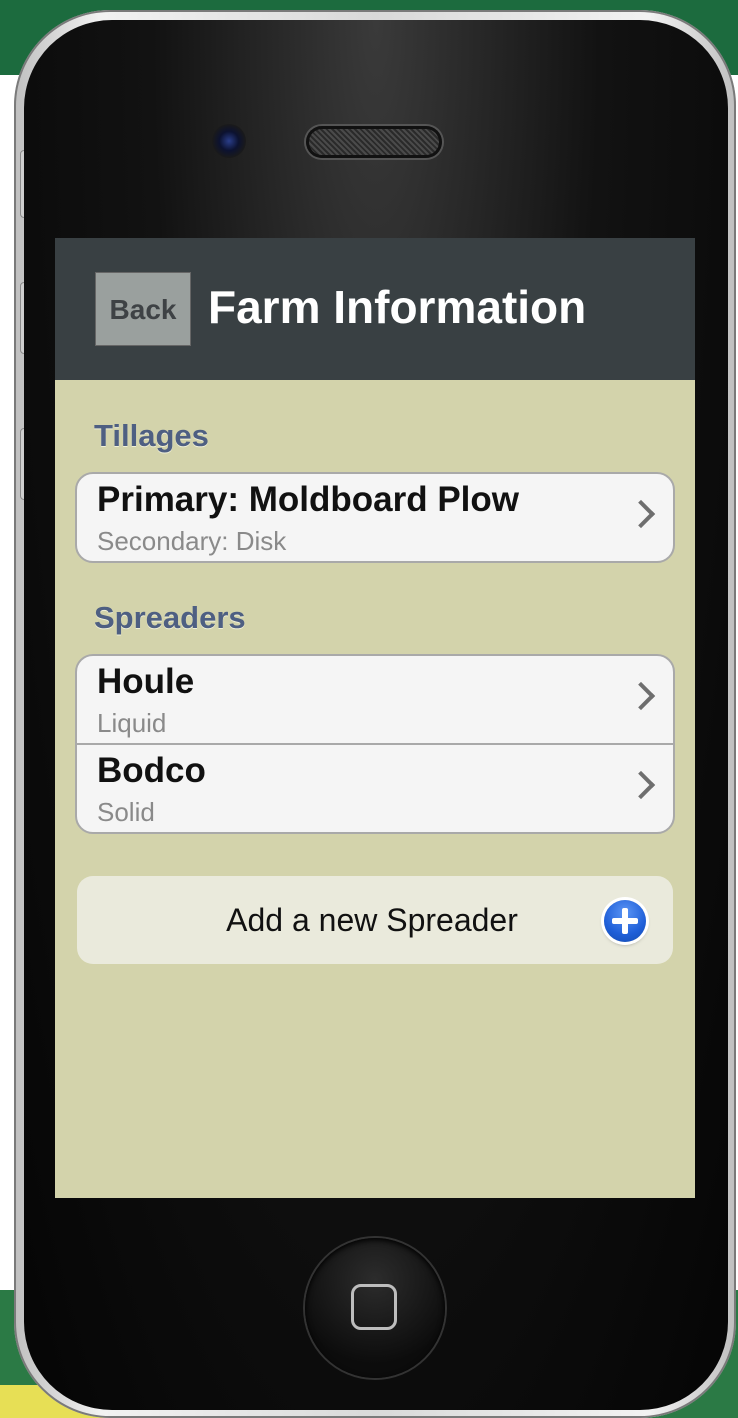 The height and width of the screenshot is (1418, 738). I want to click on home-button, so click(375, 1308).